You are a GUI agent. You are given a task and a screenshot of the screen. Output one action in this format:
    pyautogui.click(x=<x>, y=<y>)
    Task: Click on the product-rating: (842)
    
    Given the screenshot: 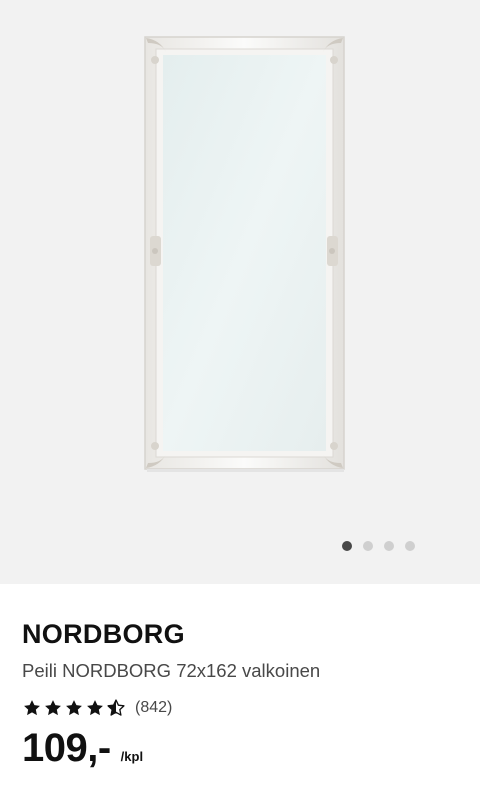 What is the action you would take?
    pyautogui.click(x=97, y=708)
    